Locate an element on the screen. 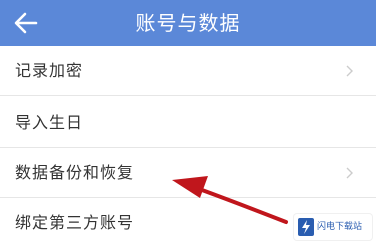 The height and width of the screenshot is (248, 376). menu-item-label: 绑定第三方账号 is located at coordinates (75, 222).